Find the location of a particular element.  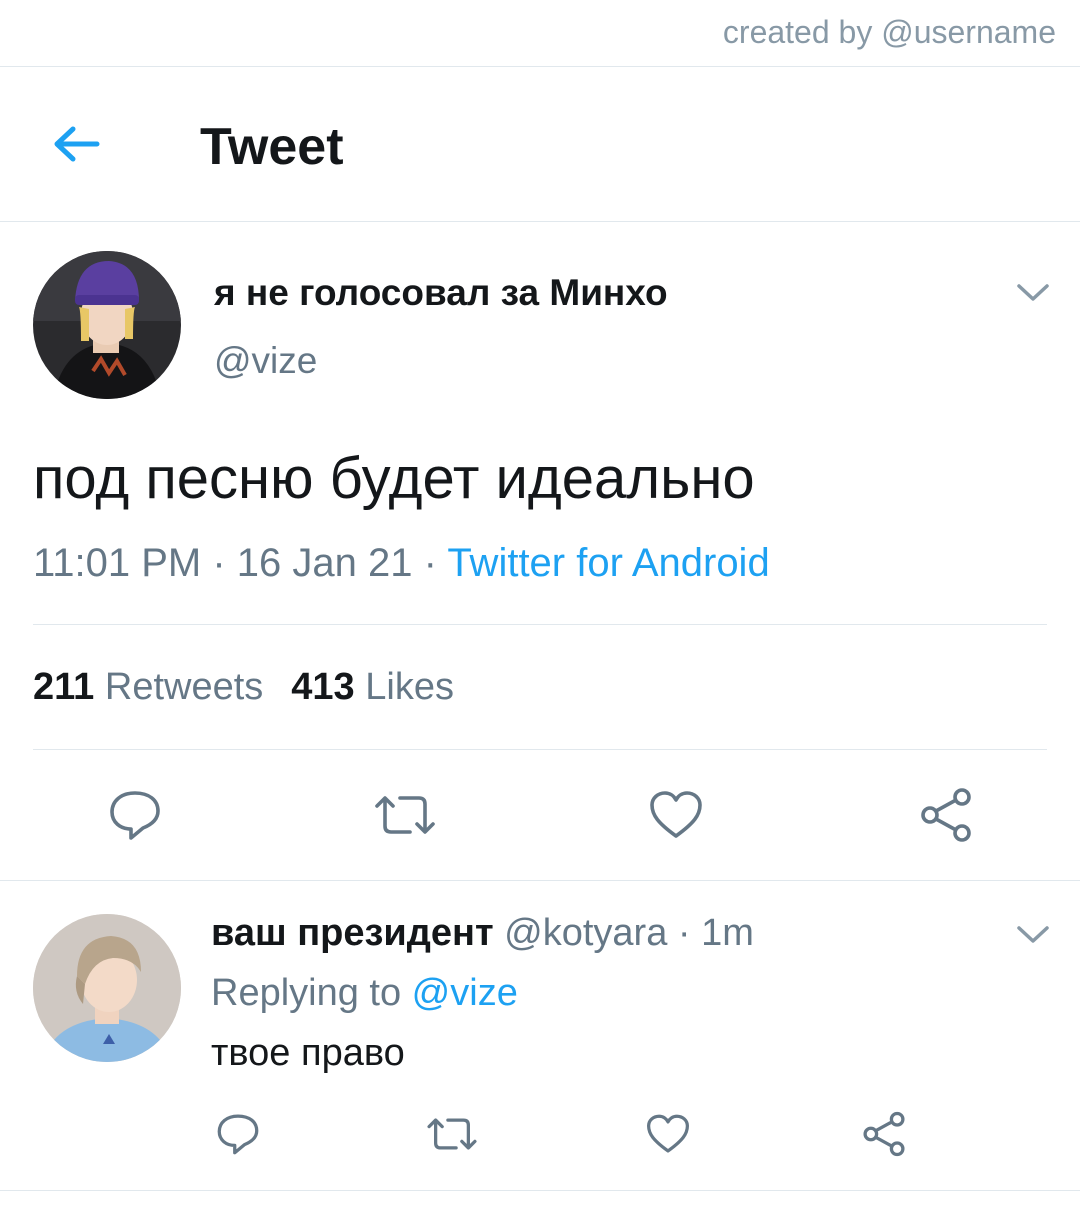

replying-to: Replying to @vize is located at coordinates (364, 993).